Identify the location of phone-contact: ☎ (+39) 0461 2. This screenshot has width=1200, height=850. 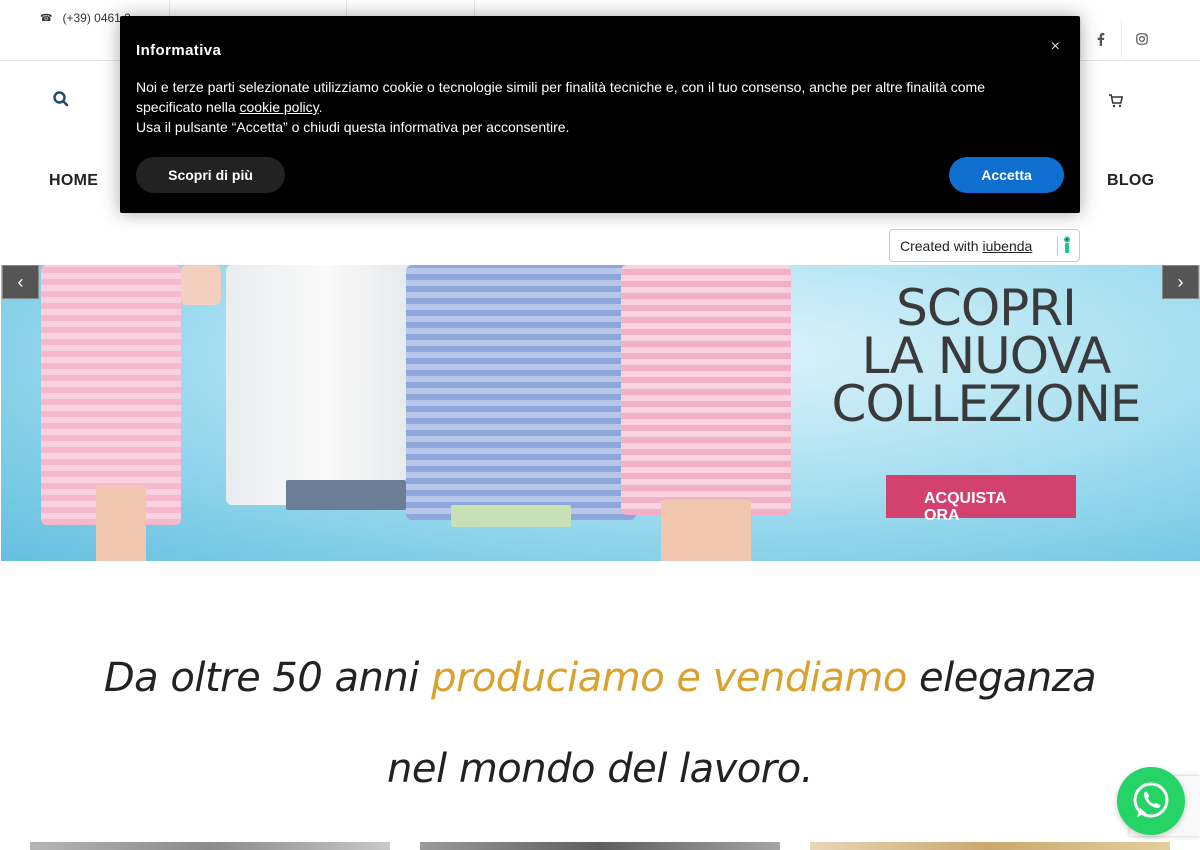
(85, 18).